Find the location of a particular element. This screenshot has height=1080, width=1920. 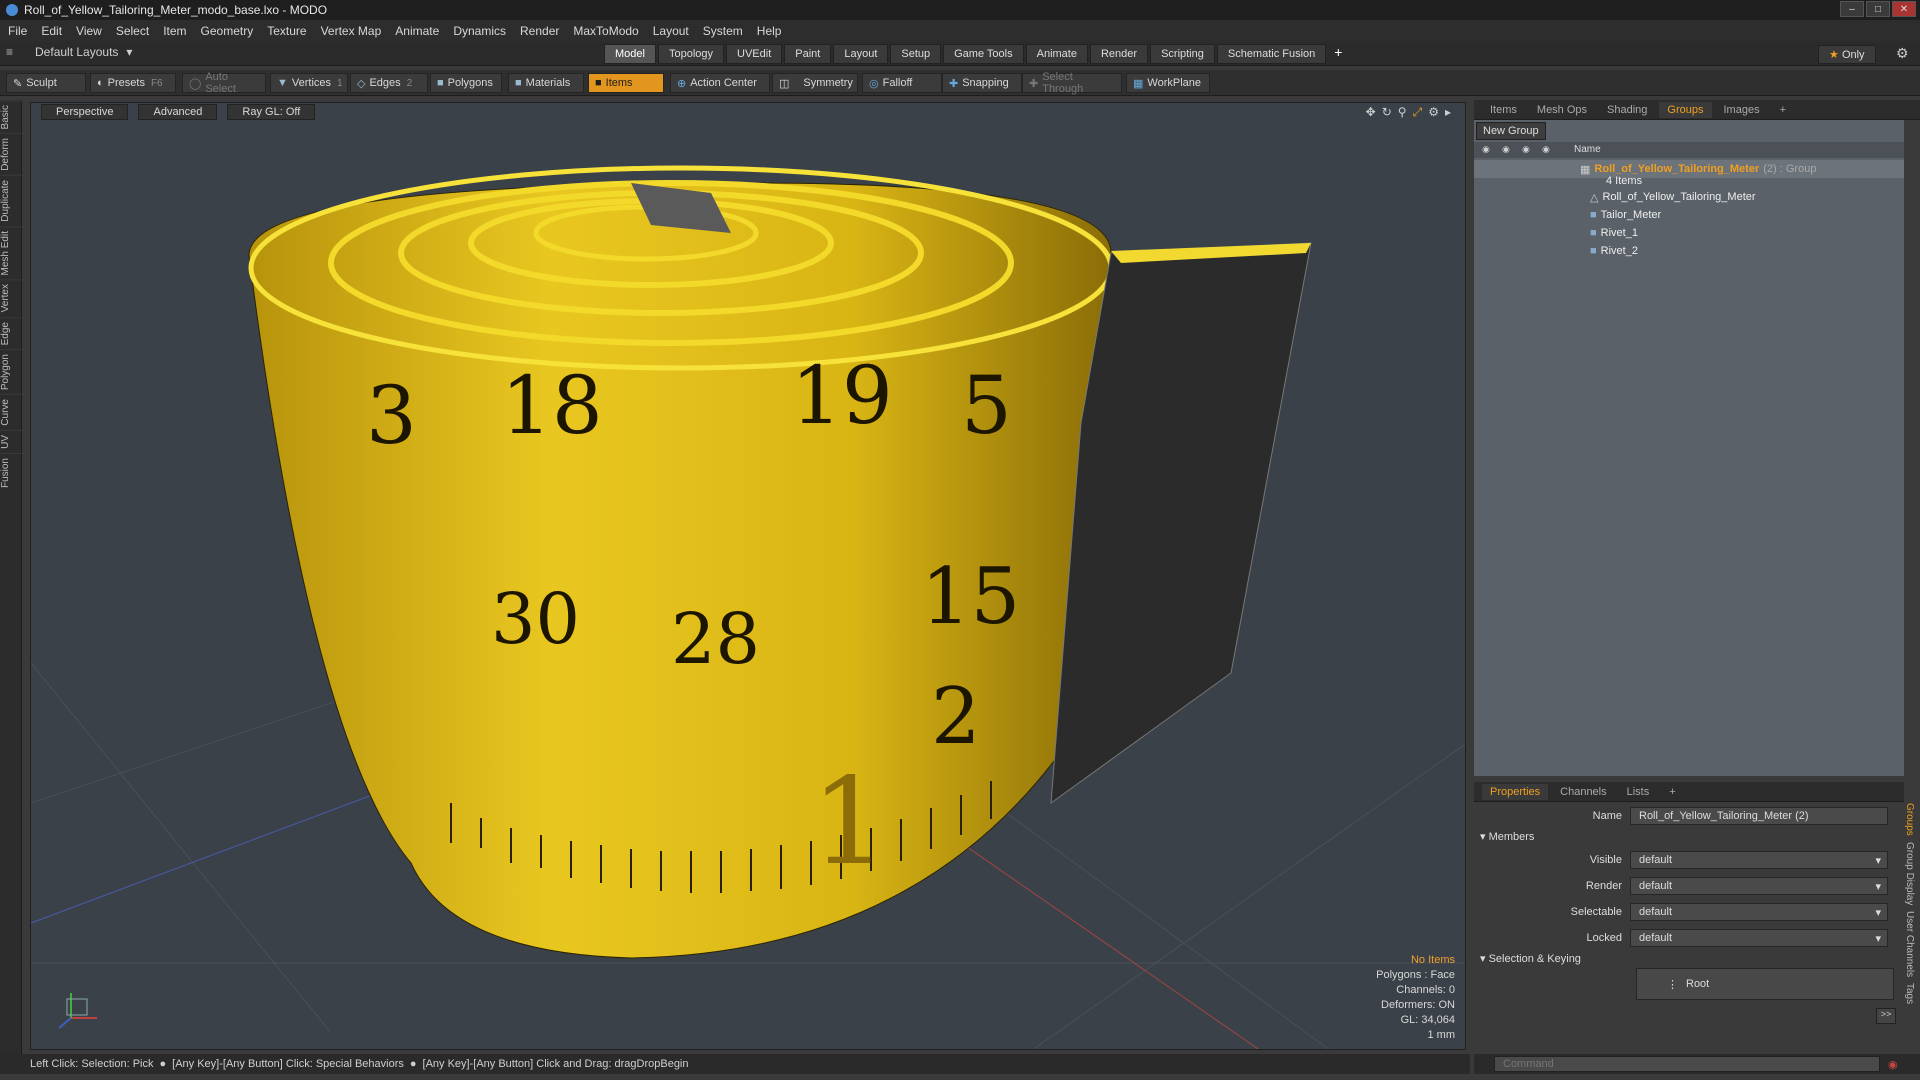

tab-channels: Channels is located at coordinates (1583, 792).